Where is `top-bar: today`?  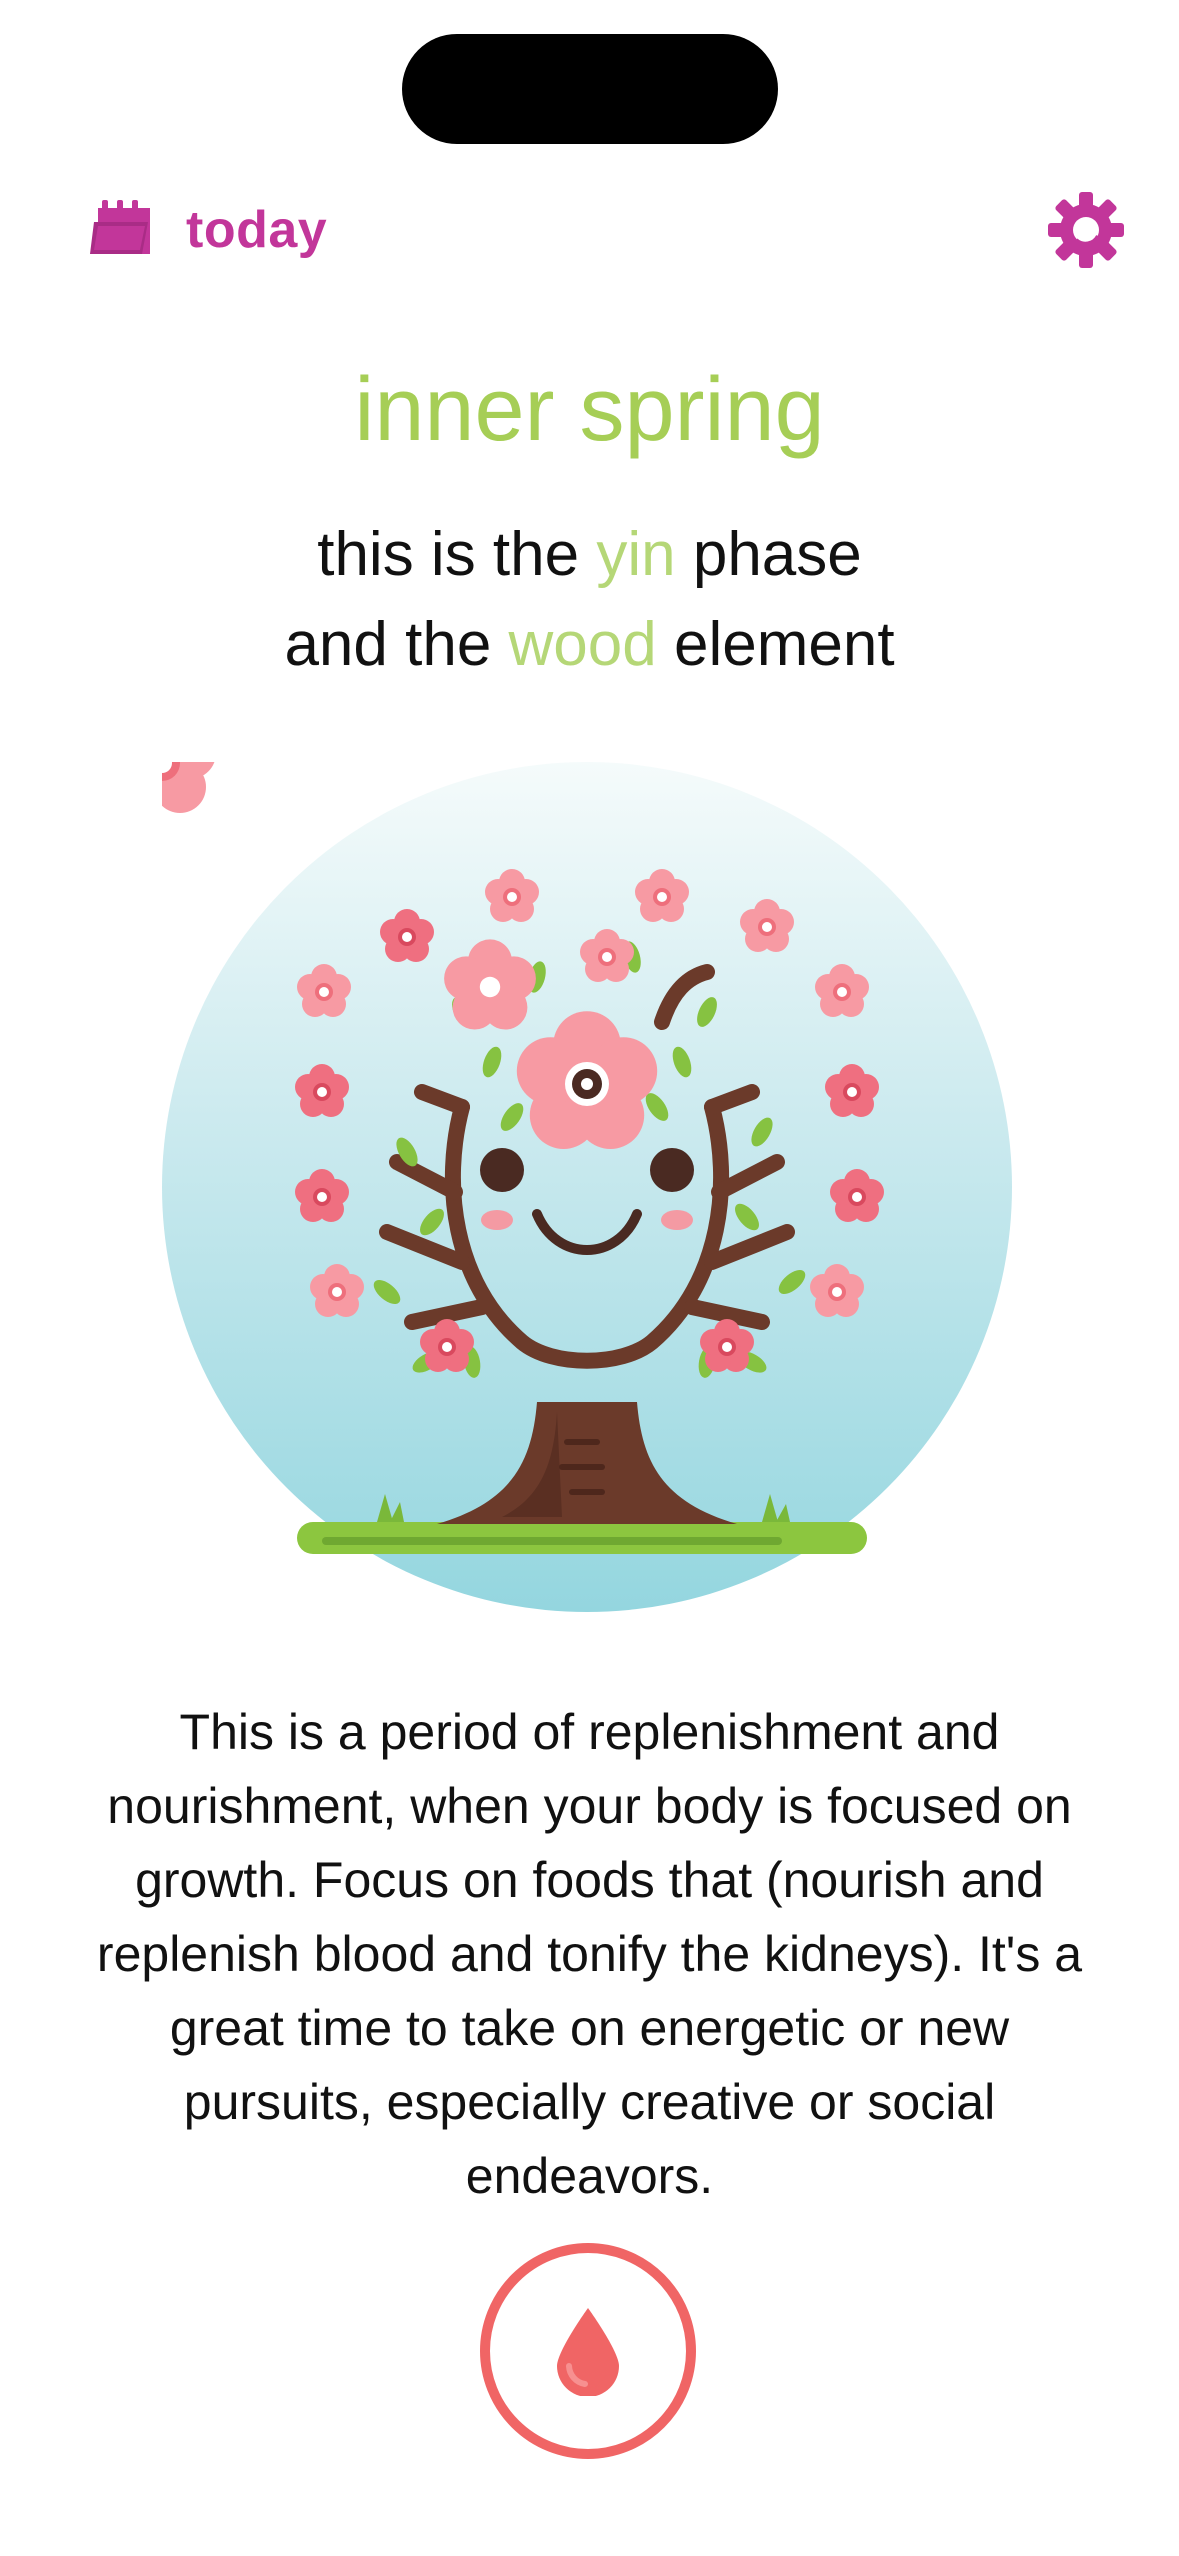
top-bar: today is located at coordinates (589, 230).